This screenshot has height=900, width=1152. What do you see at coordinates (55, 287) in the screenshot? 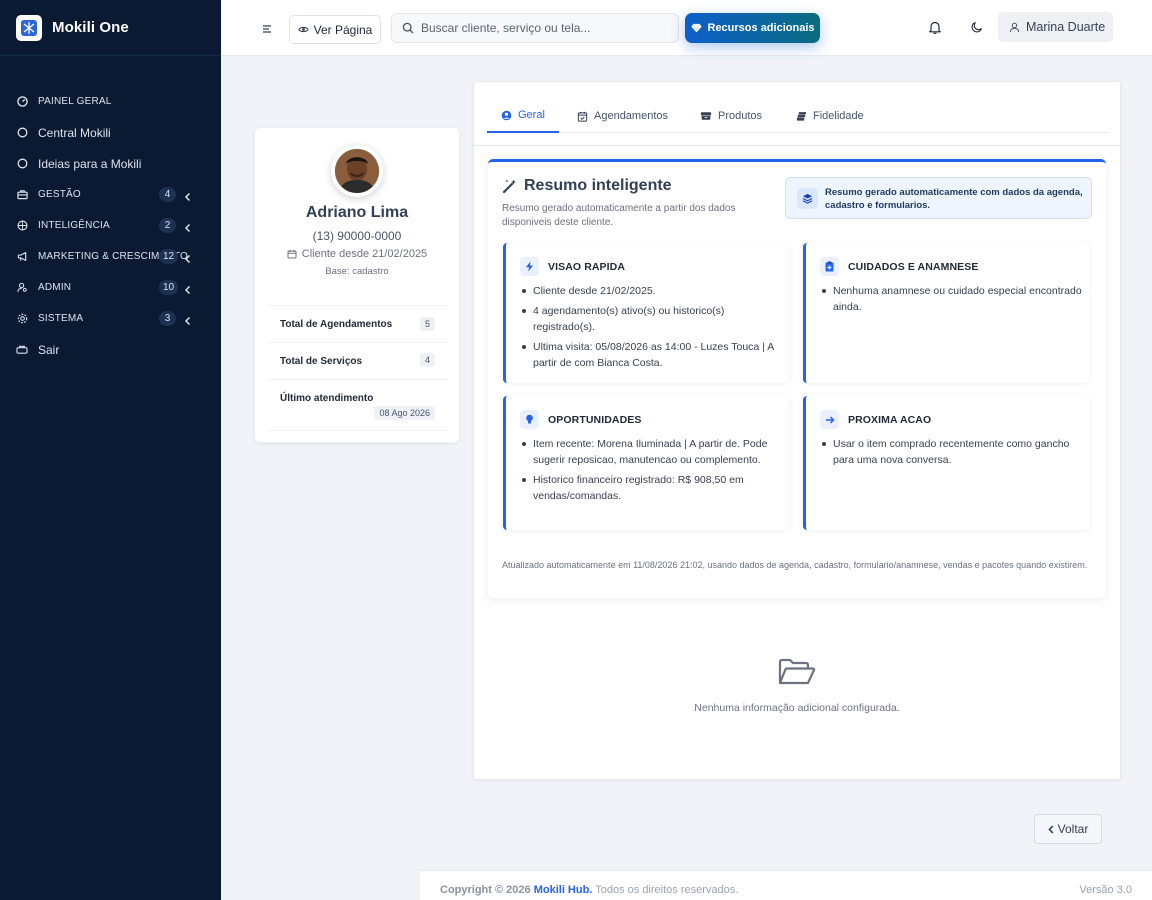
I see `sidebar-item-label: ADMIN` at bounding box center [55, 287].